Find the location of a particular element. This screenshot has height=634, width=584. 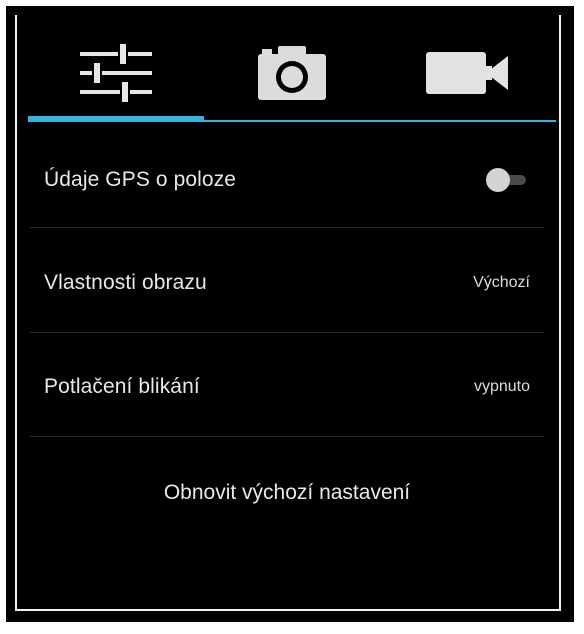

tab-bar is located at coordinates (292, 76).